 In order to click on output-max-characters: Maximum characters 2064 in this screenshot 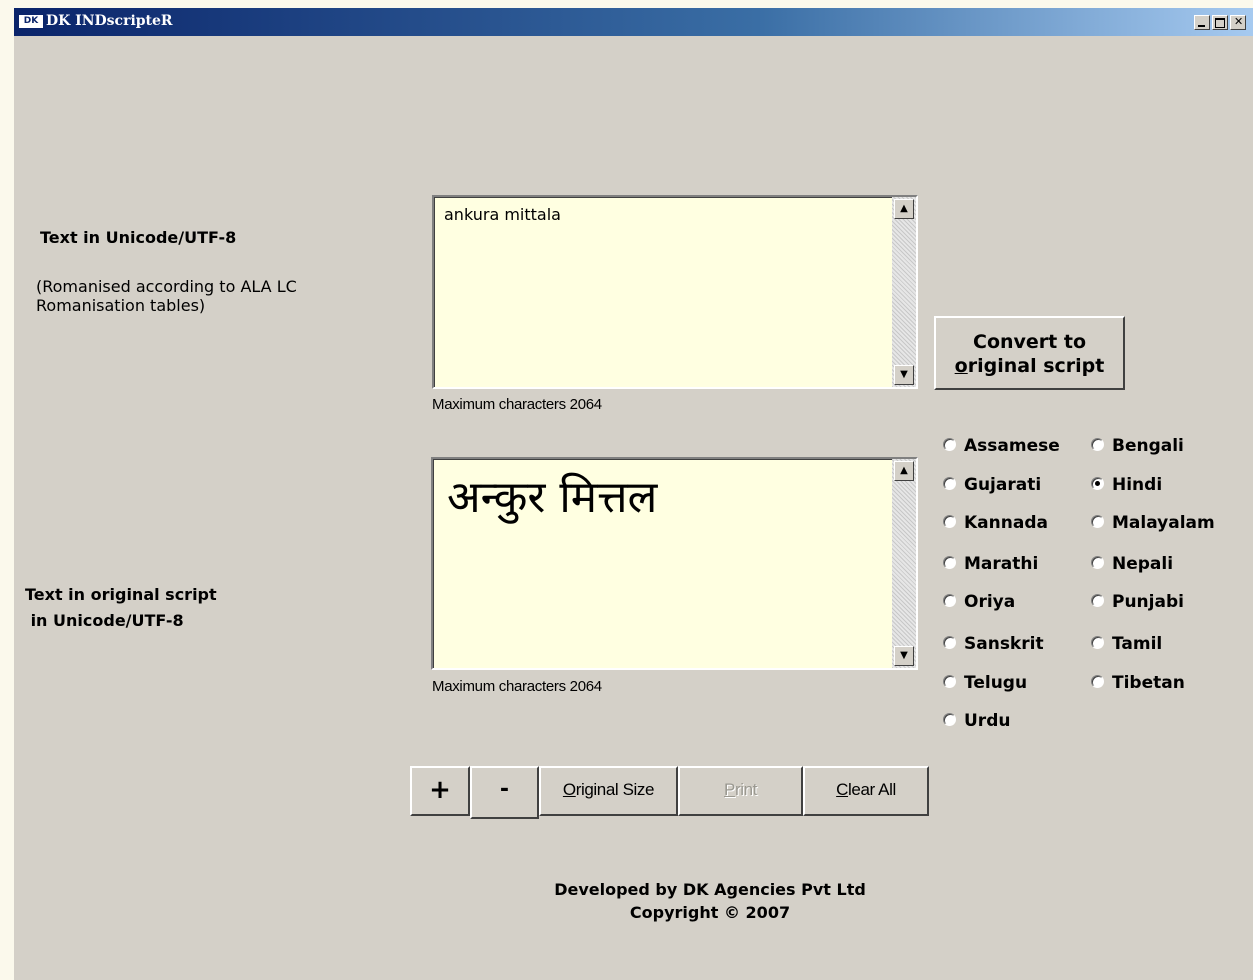, I will do `click(517, 686)`.